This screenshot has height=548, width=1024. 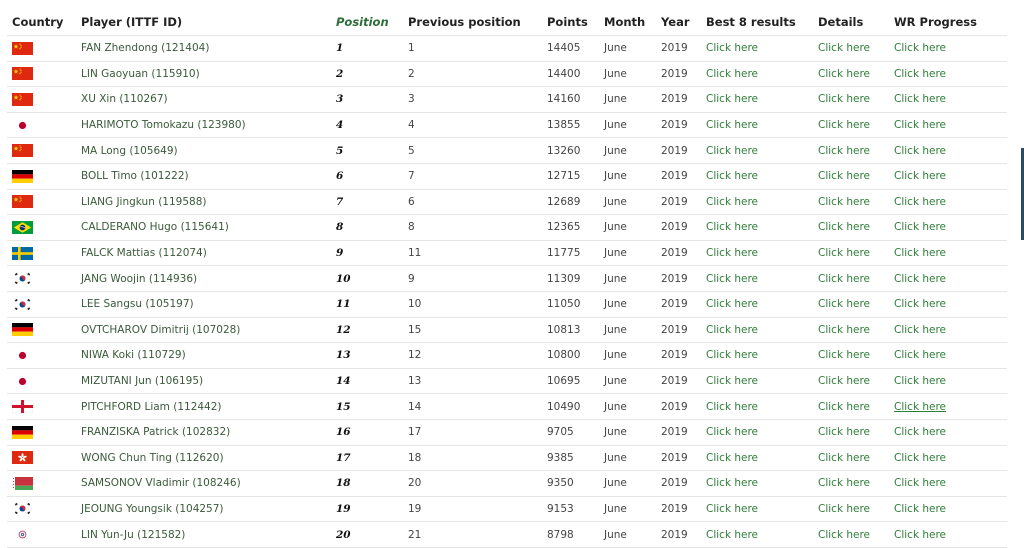 What do you see at coordinates (472, 406) in the screenshot?
I see `previous-position-value: 14` at bounding box center [472, 406].